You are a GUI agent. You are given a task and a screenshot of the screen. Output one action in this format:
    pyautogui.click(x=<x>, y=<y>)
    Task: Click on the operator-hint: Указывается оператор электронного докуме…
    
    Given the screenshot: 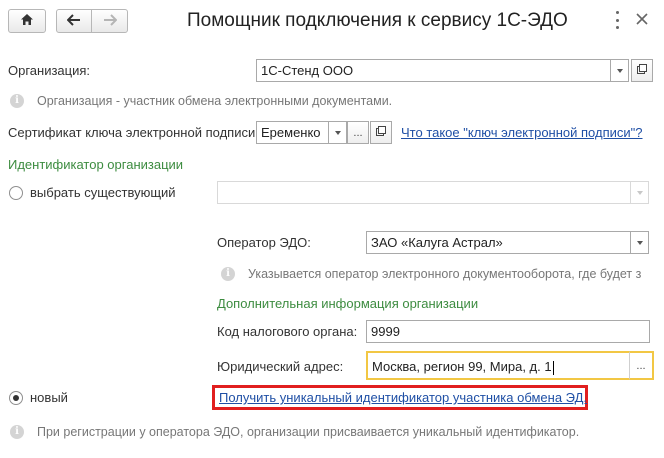 What is the action you would take?
    pyautogui.click(x=445, y=274)
    